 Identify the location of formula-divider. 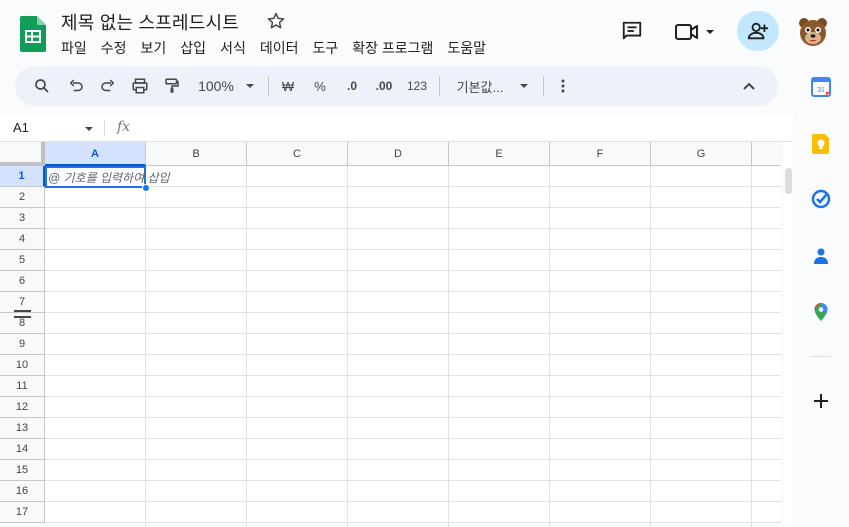
(104, 128).